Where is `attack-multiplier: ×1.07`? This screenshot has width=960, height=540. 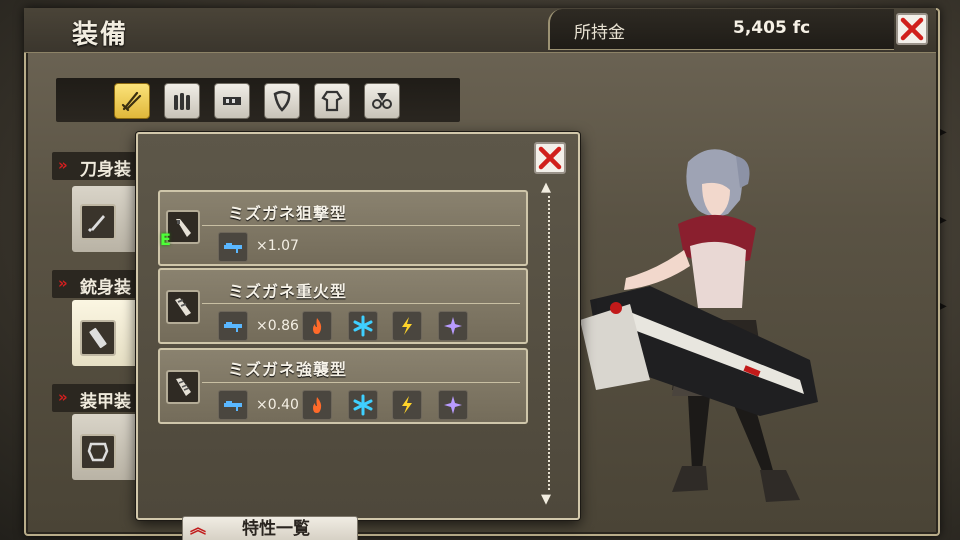 attack-multiplier: ×1.07 is located at coordinates (277, 246).